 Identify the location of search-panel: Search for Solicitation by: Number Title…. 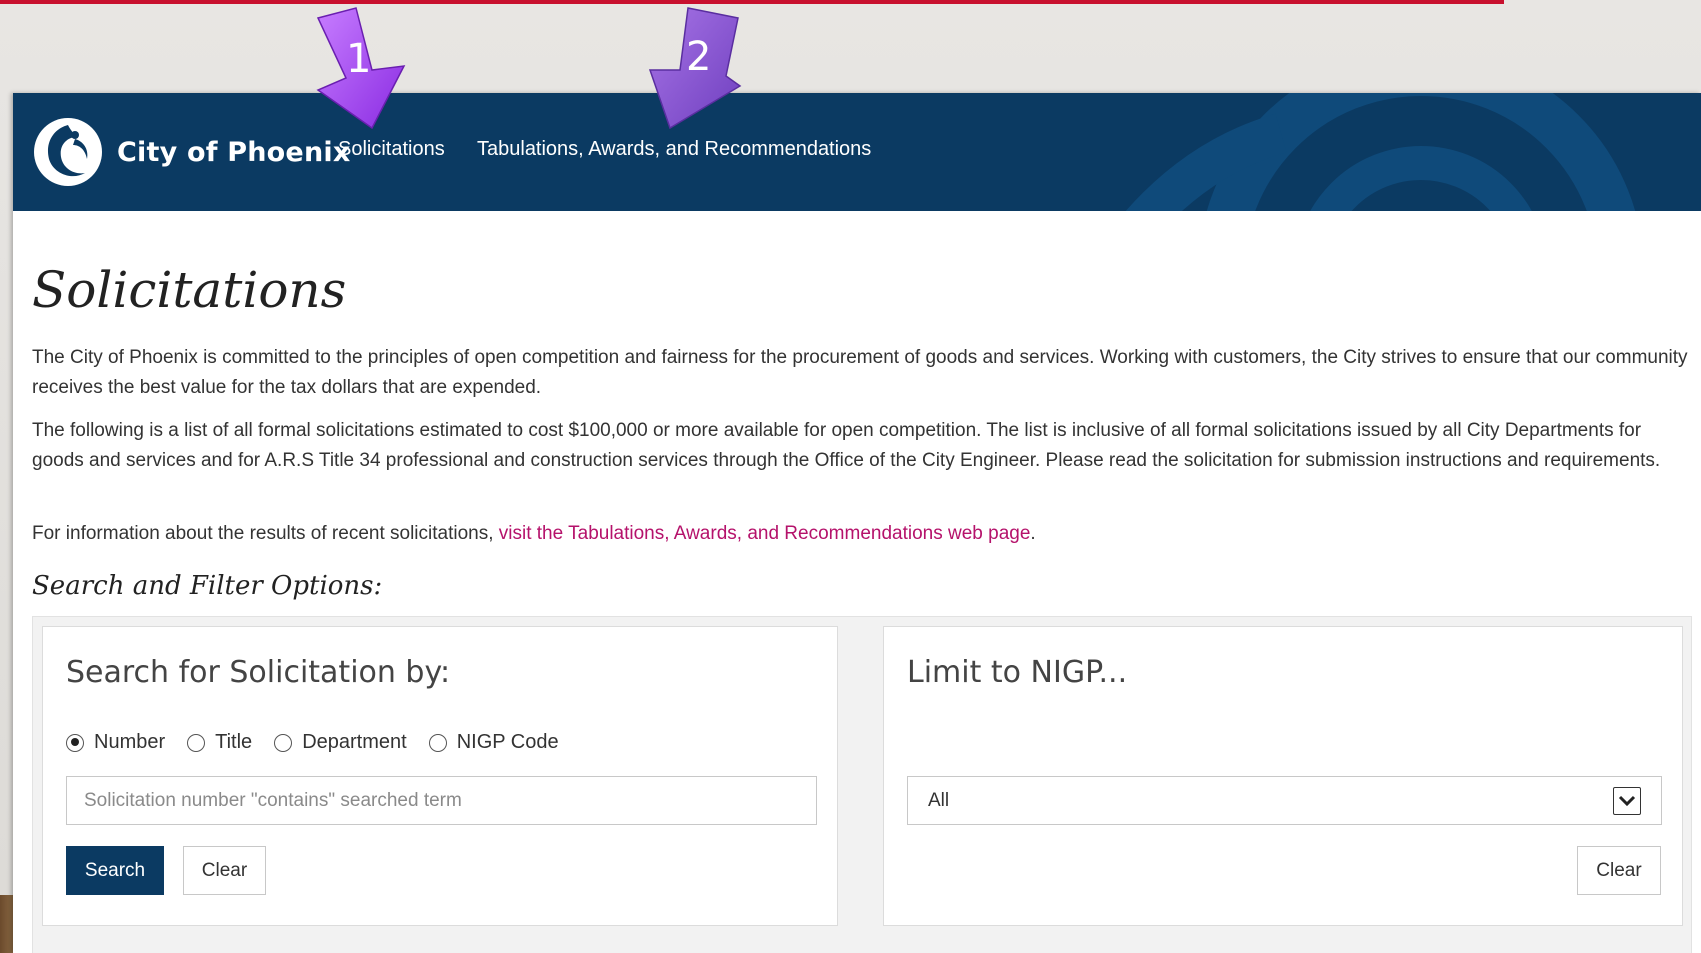
(440, 776).